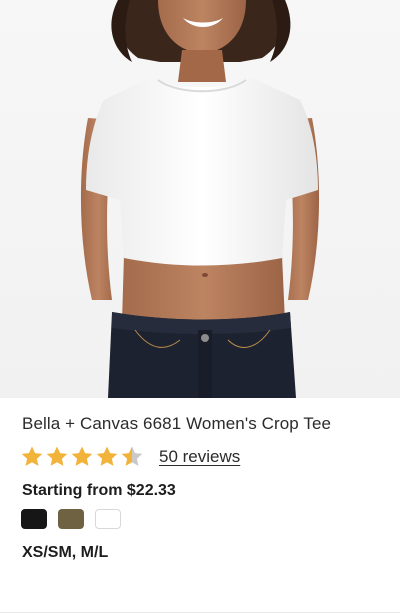  I want to click on color-swatch-olive, so click(71, 519).